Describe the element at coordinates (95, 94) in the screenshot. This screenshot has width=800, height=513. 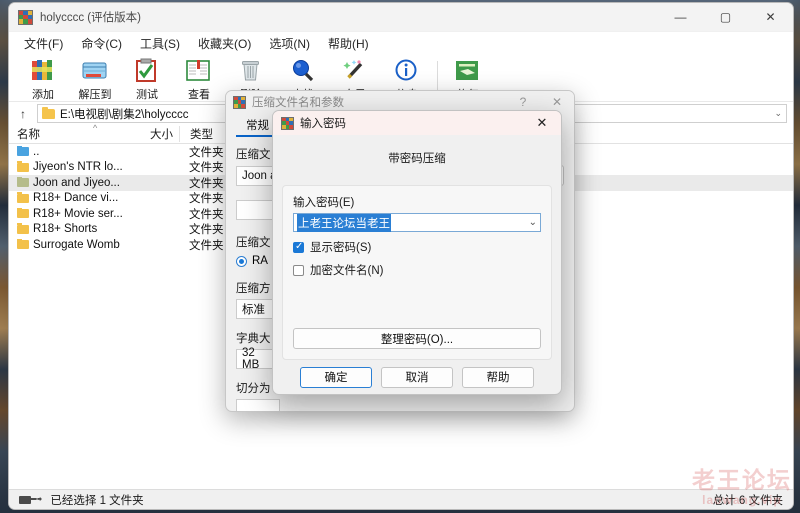
I see `toolbar-extract-label: 解压到` at that location.